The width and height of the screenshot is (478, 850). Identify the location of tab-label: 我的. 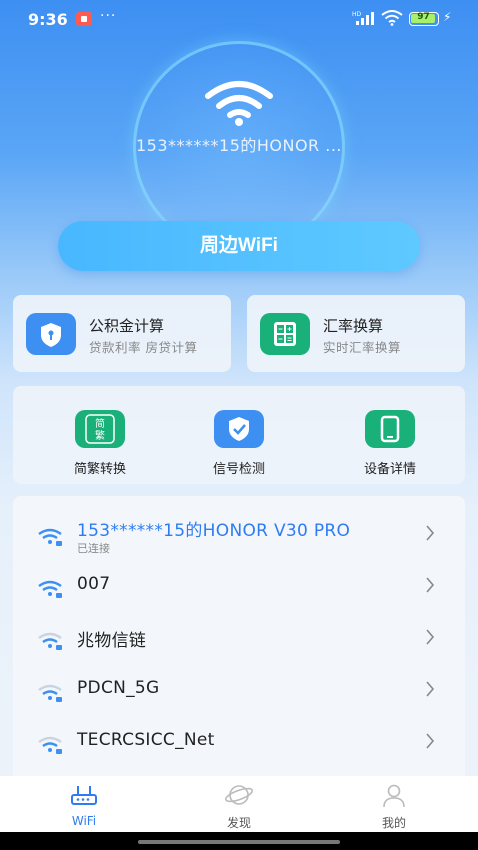
(393, 823).